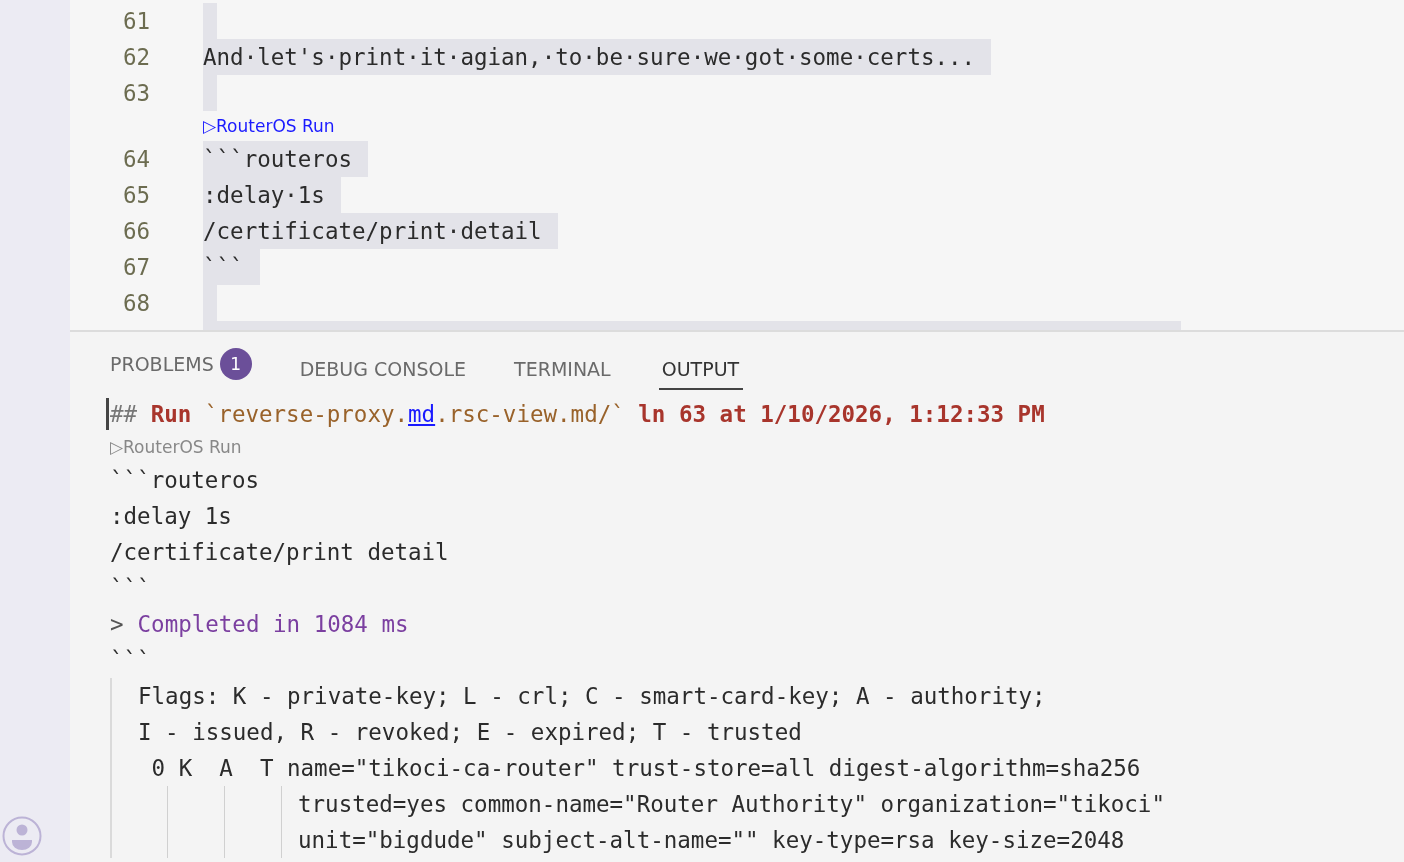  I want to click on line-number: 64, so click(135, 159).